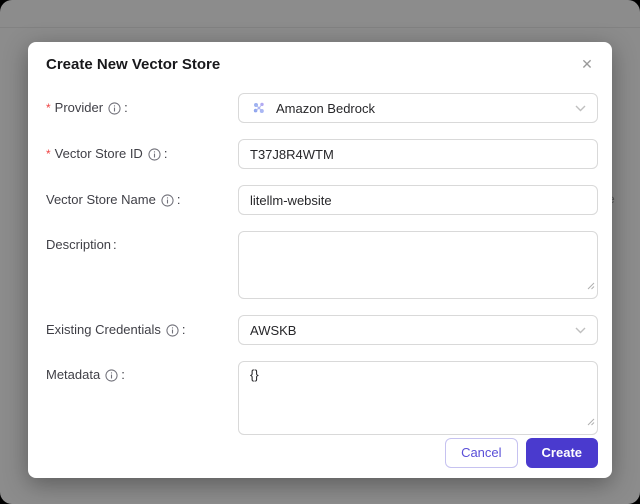 The image size is (640, 504). I want to click on form-row-description: Description :, so click(322, 265).